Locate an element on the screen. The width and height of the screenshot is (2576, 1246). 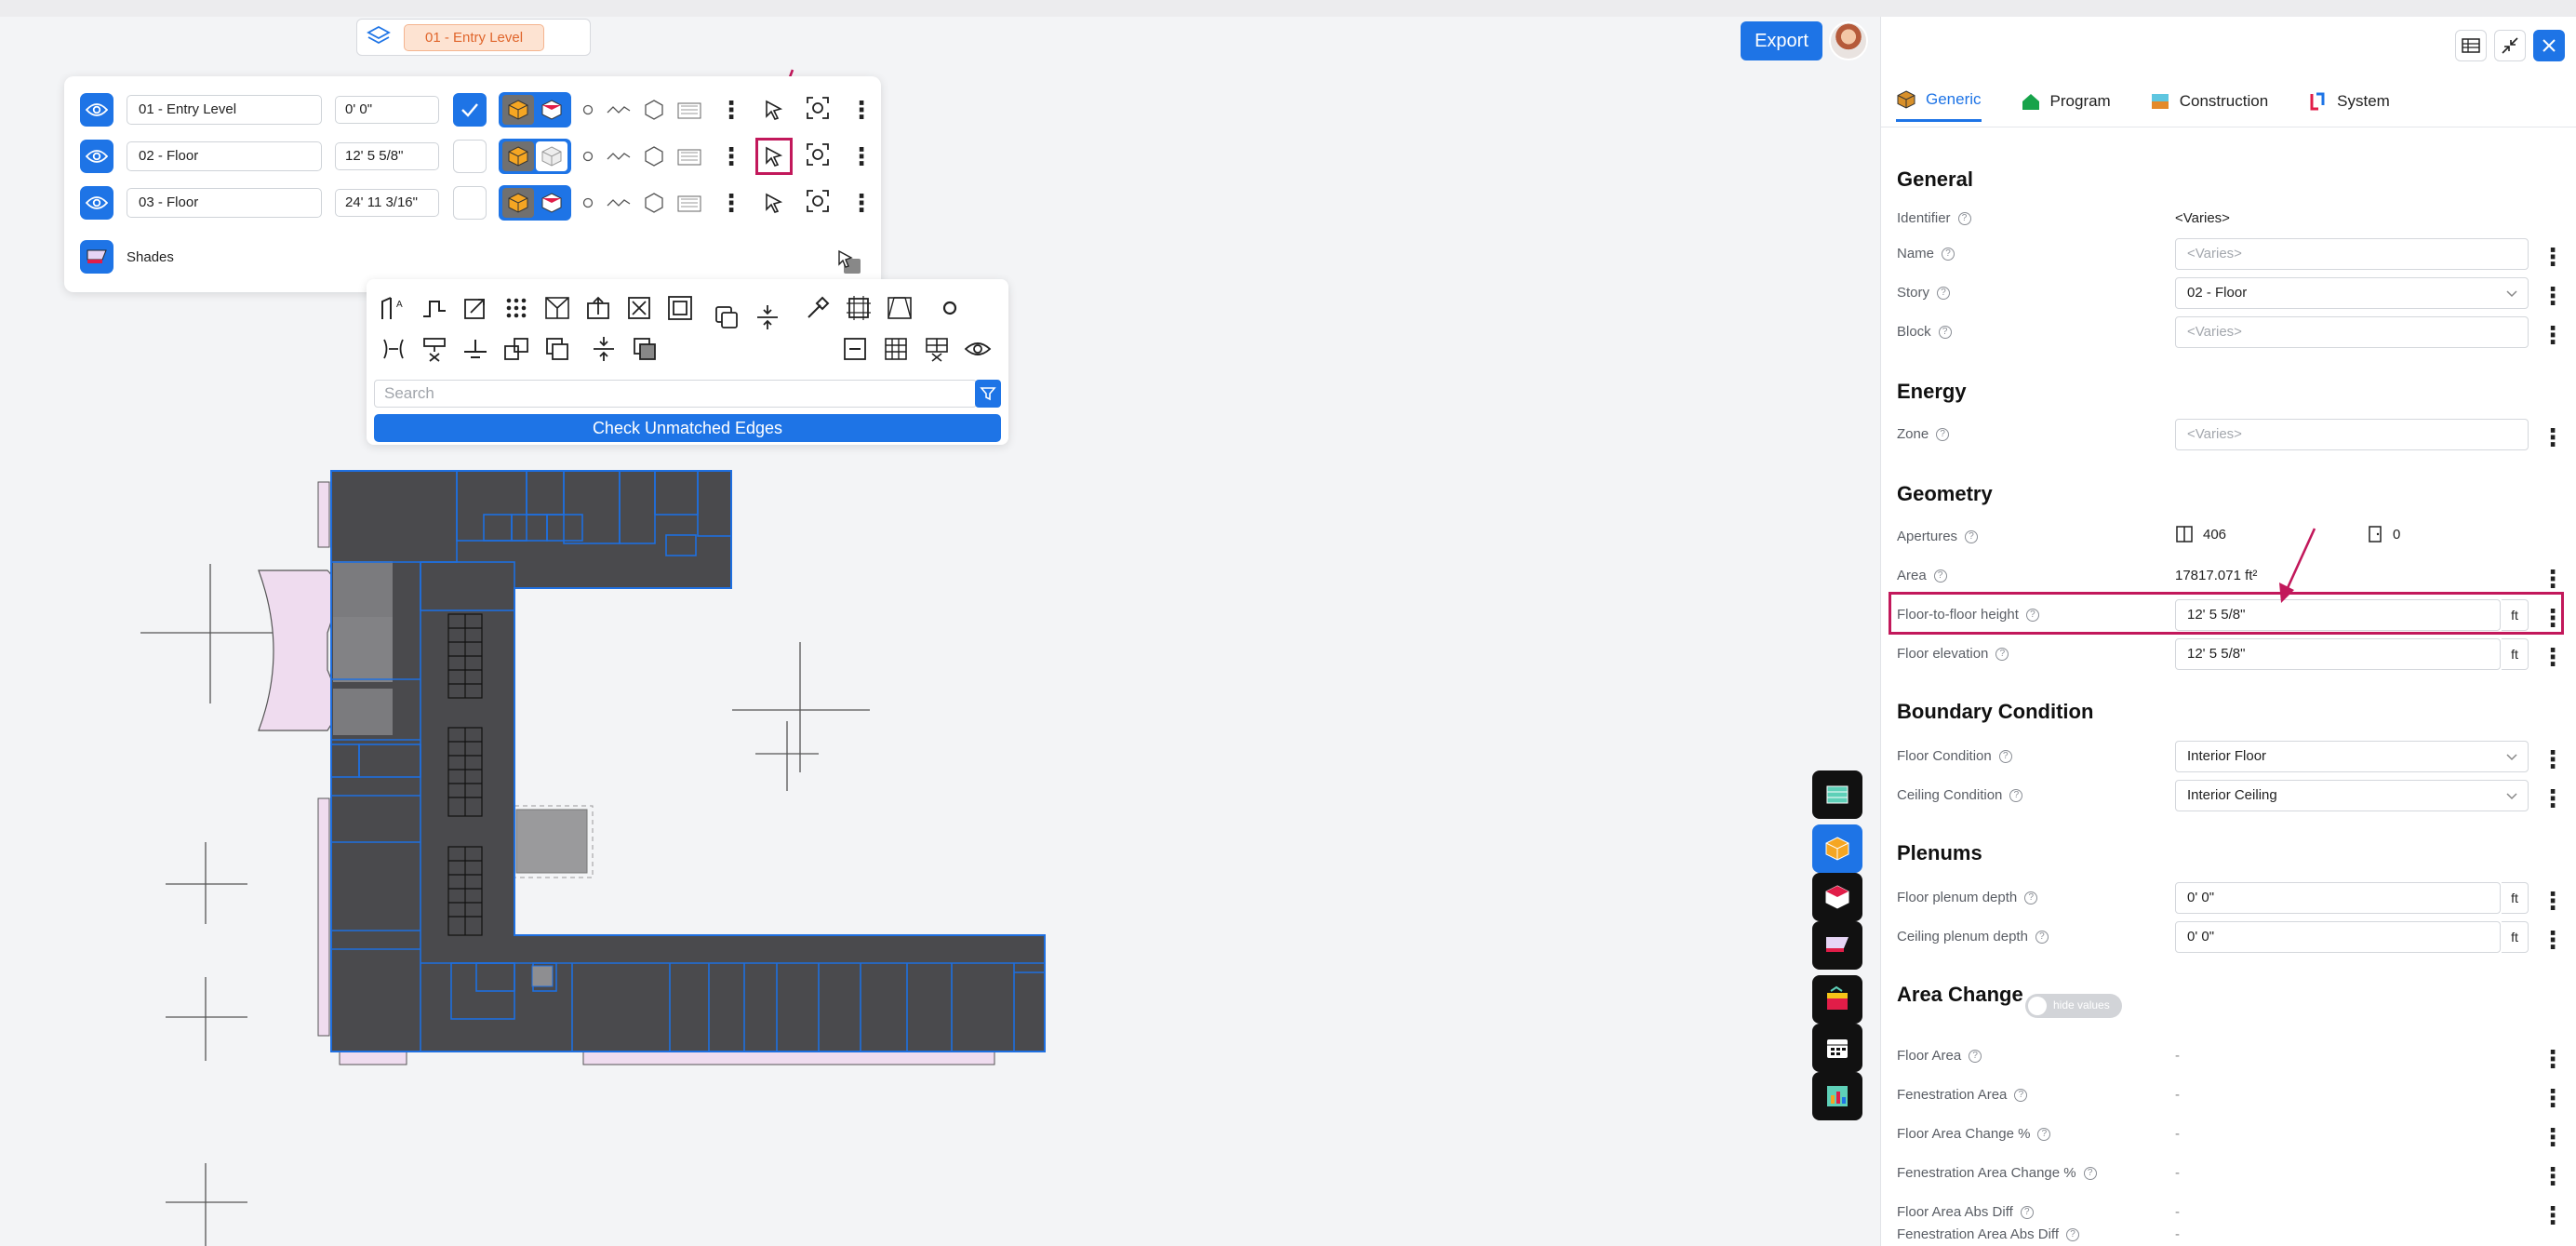
repair-tool-icon is located at coordinates (818, 308).